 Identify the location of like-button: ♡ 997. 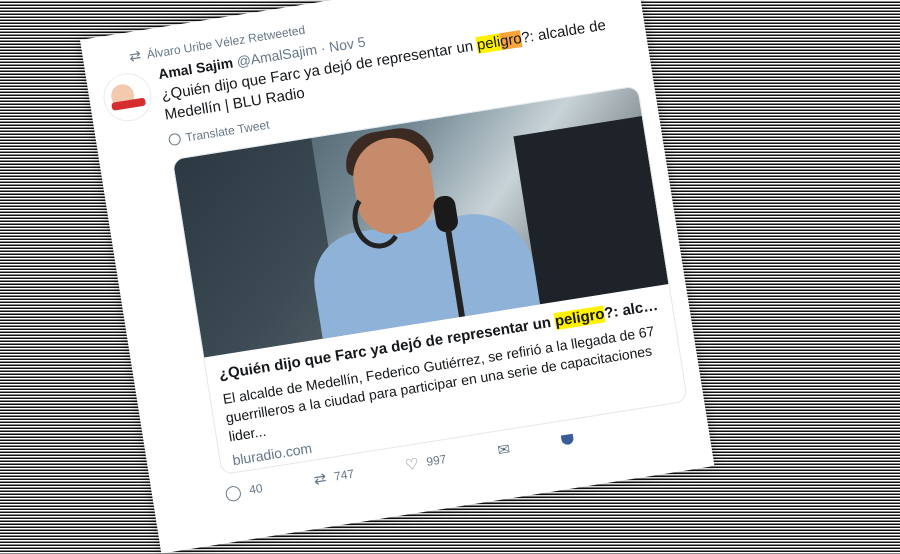
(426, 462).